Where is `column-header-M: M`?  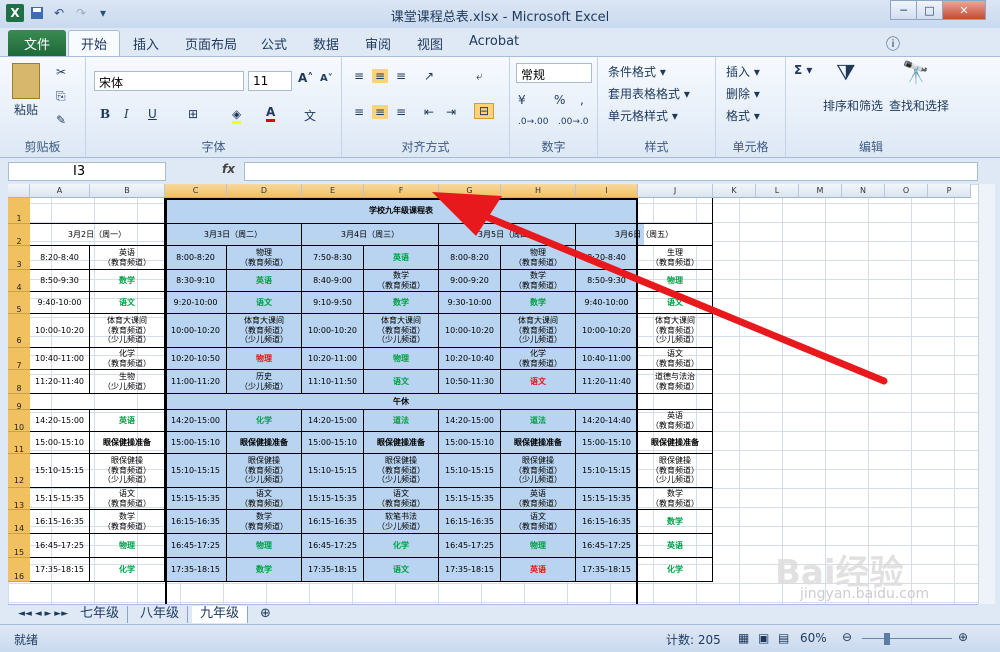
column-header-M: M is located at coordinates (820, 191).